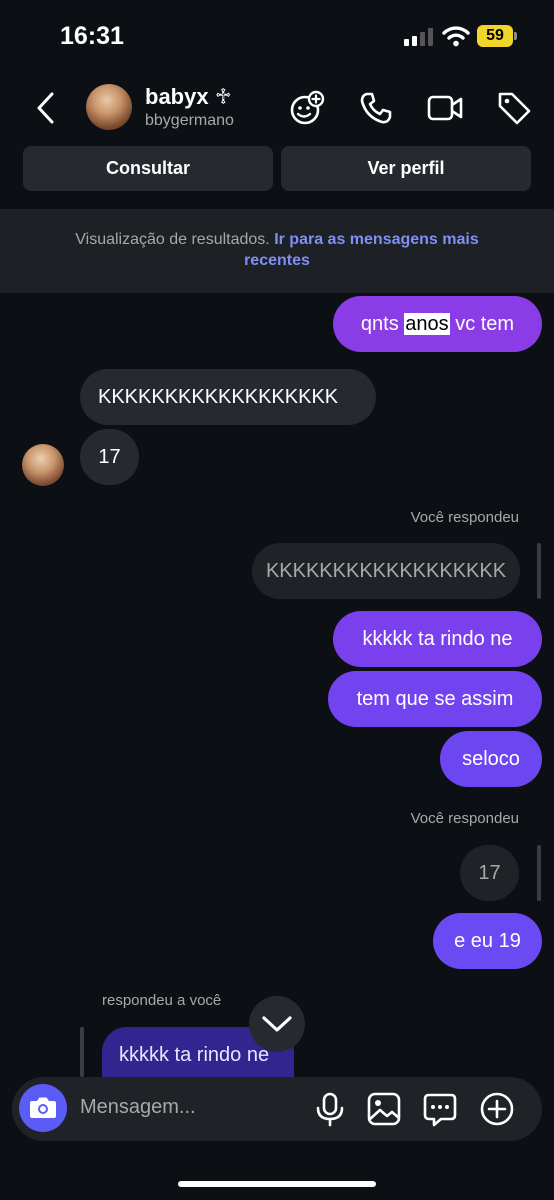 The height and width of the screenshot is (1200, 554). Describe the element at coordinates (109, 107) in the screenshot. I see `contact-avatar` at that location.